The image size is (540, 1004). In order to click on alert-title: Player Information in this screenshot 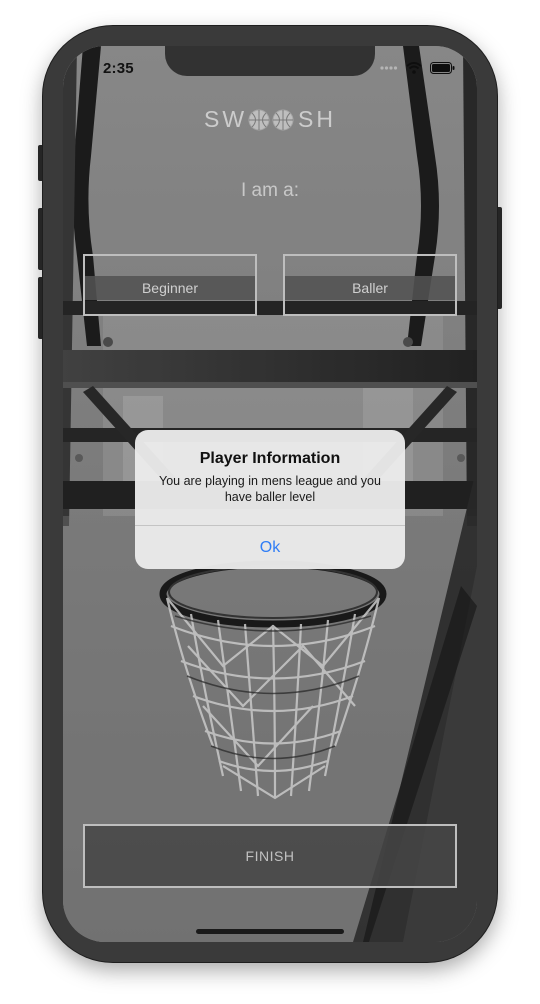, I will do `click(270, 458)`.